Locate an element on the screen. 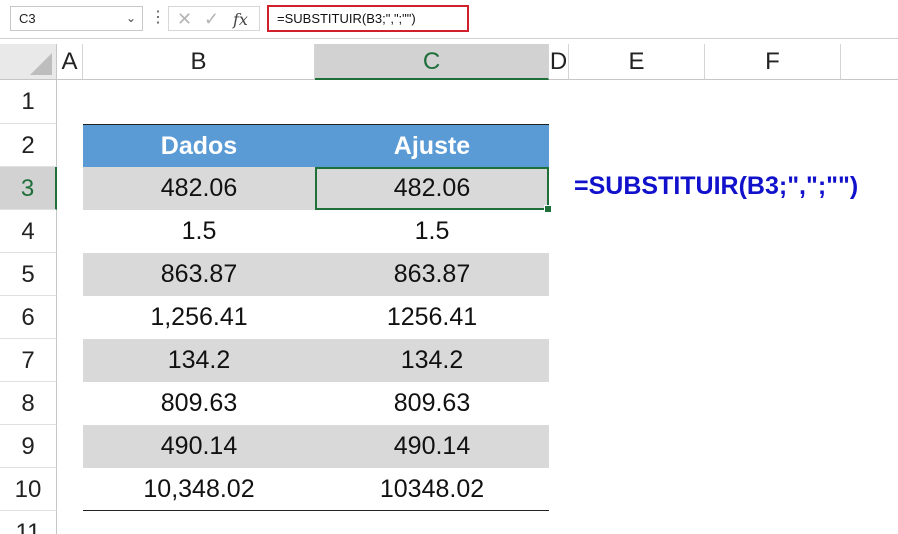 Image resolution: width=898 pixels, height=534 pixels. row-header-5: 5 is located at coordinates (28, 274).